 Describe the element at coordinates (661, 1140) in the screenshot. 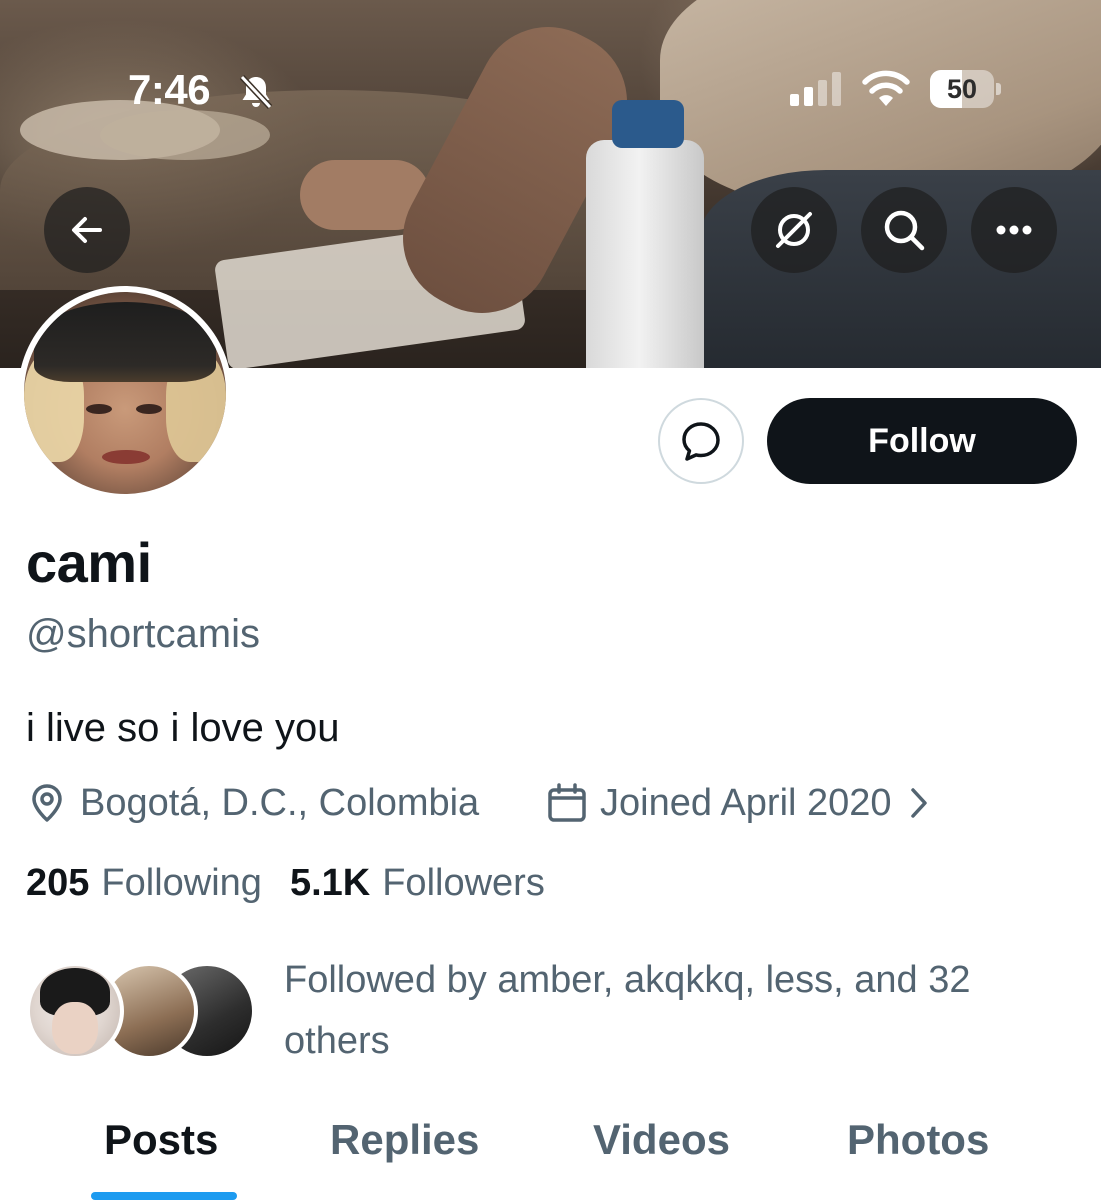

I see `tab-videos: Videos` at that location.